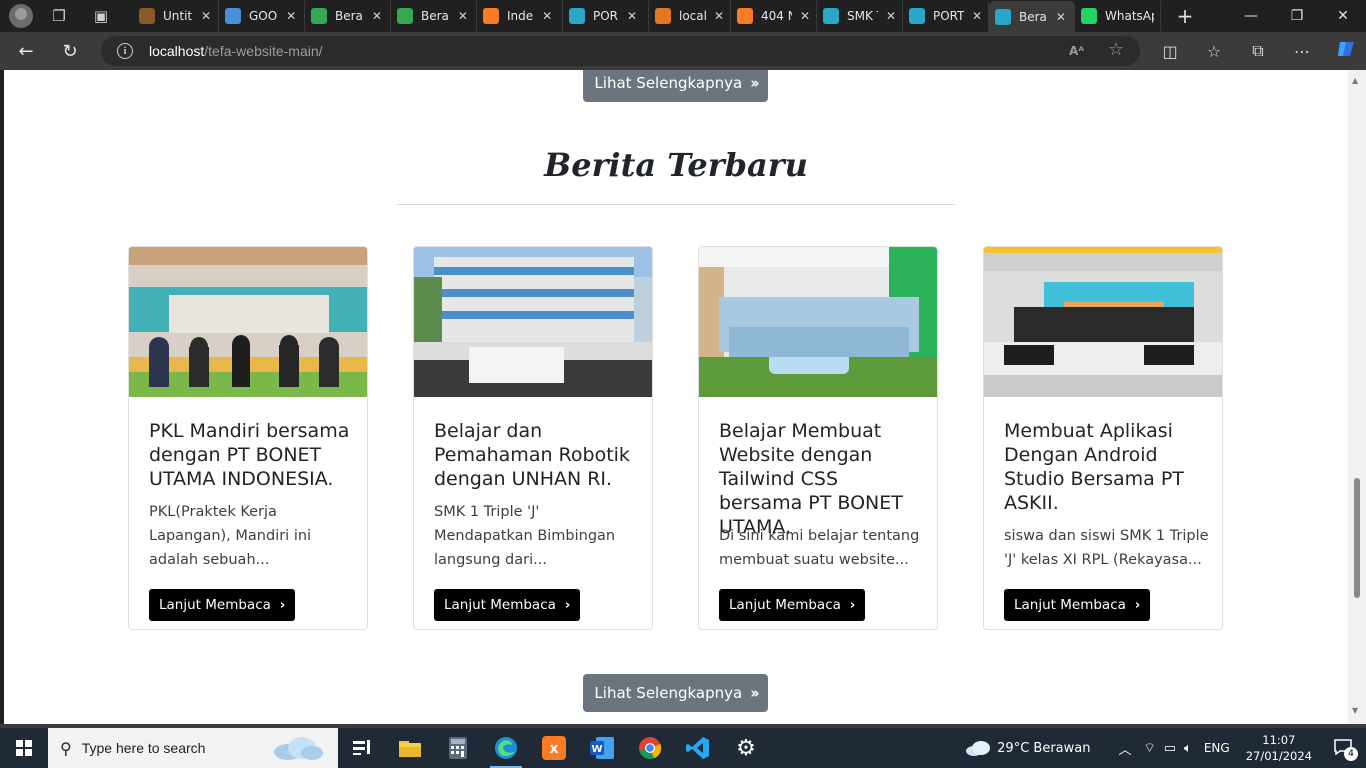 This screenshot has height=768, width=1366. What do you see at coordinates (1043, 748) in the screenshot?
I see `weather-text: 29°C Berawan` at bounding box center [1043, 748].